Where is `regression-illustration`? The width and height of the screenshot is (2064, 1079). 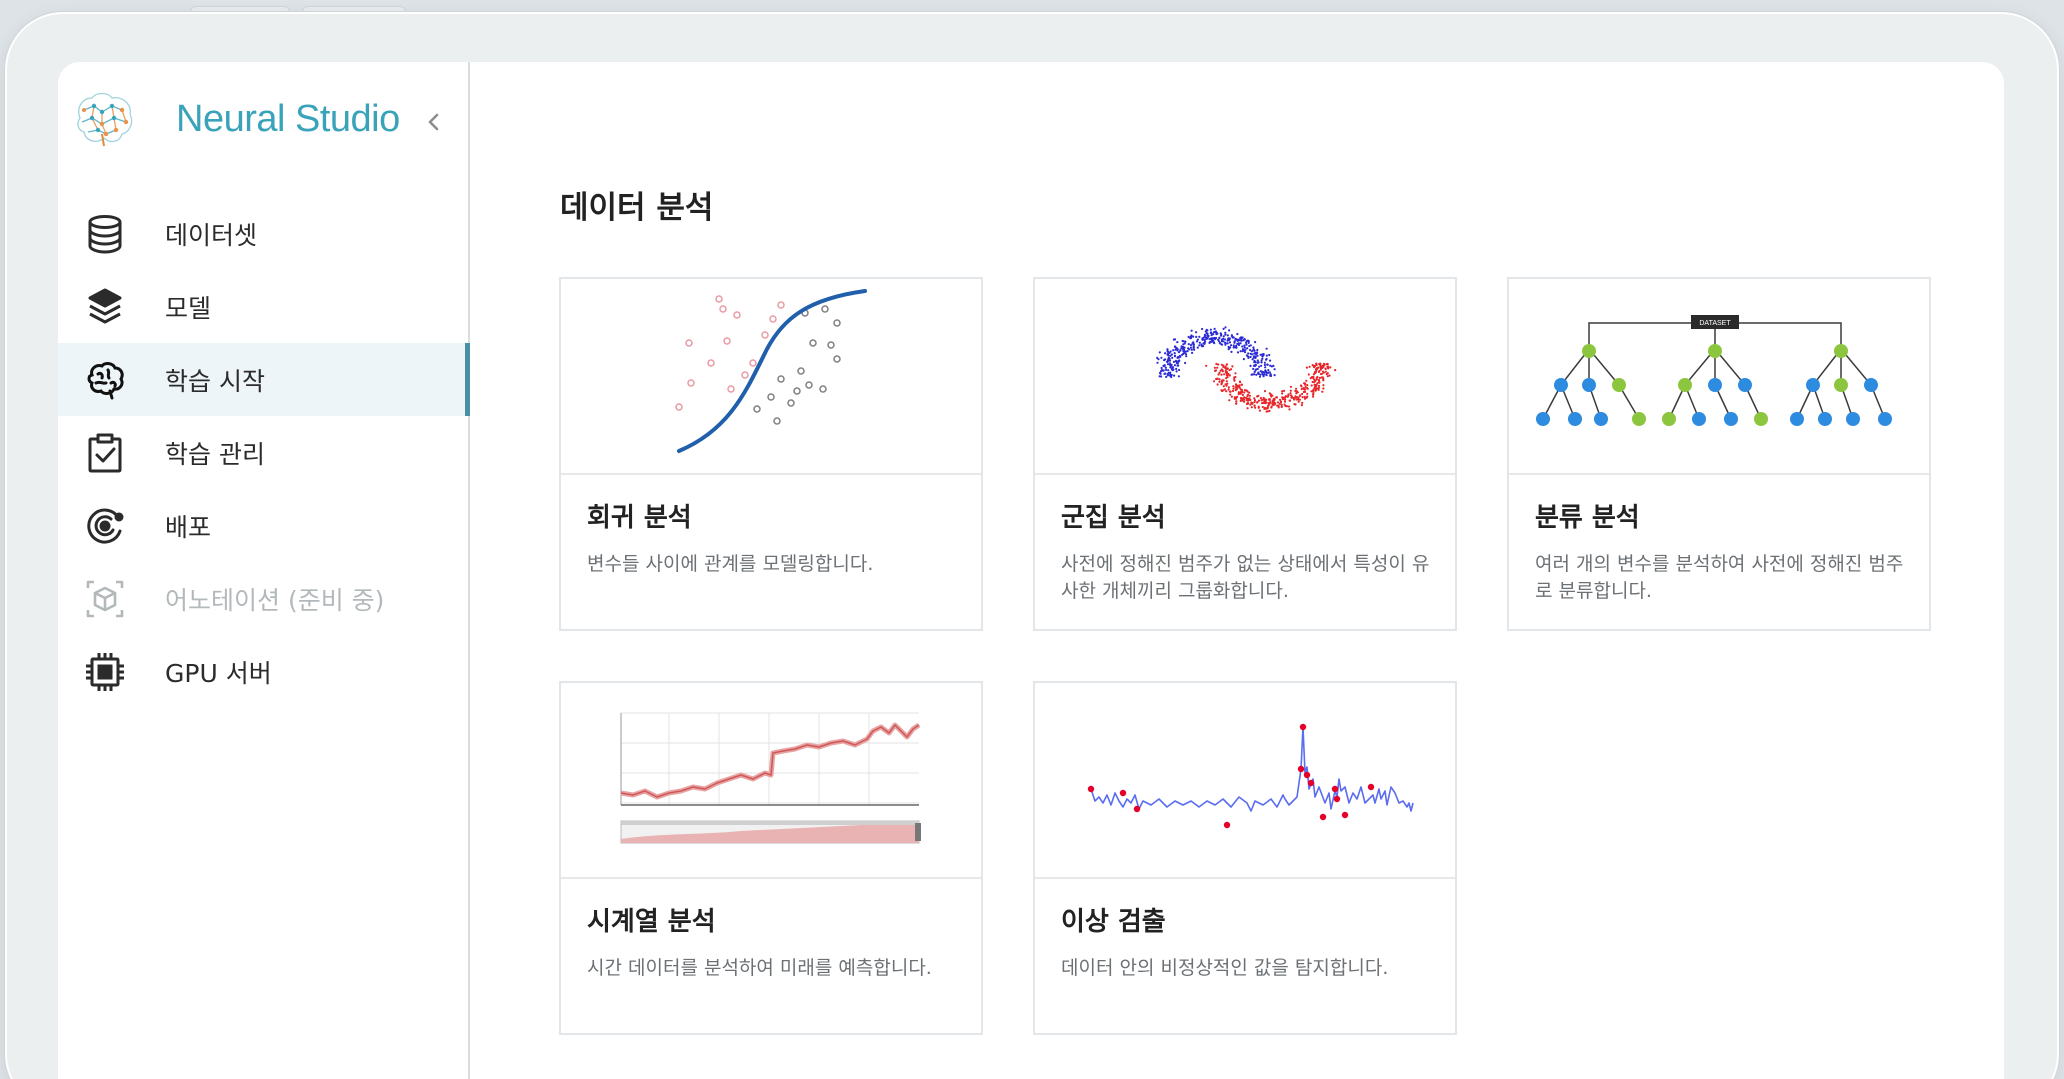
regression-illustration is located at coordinates (771, 377).